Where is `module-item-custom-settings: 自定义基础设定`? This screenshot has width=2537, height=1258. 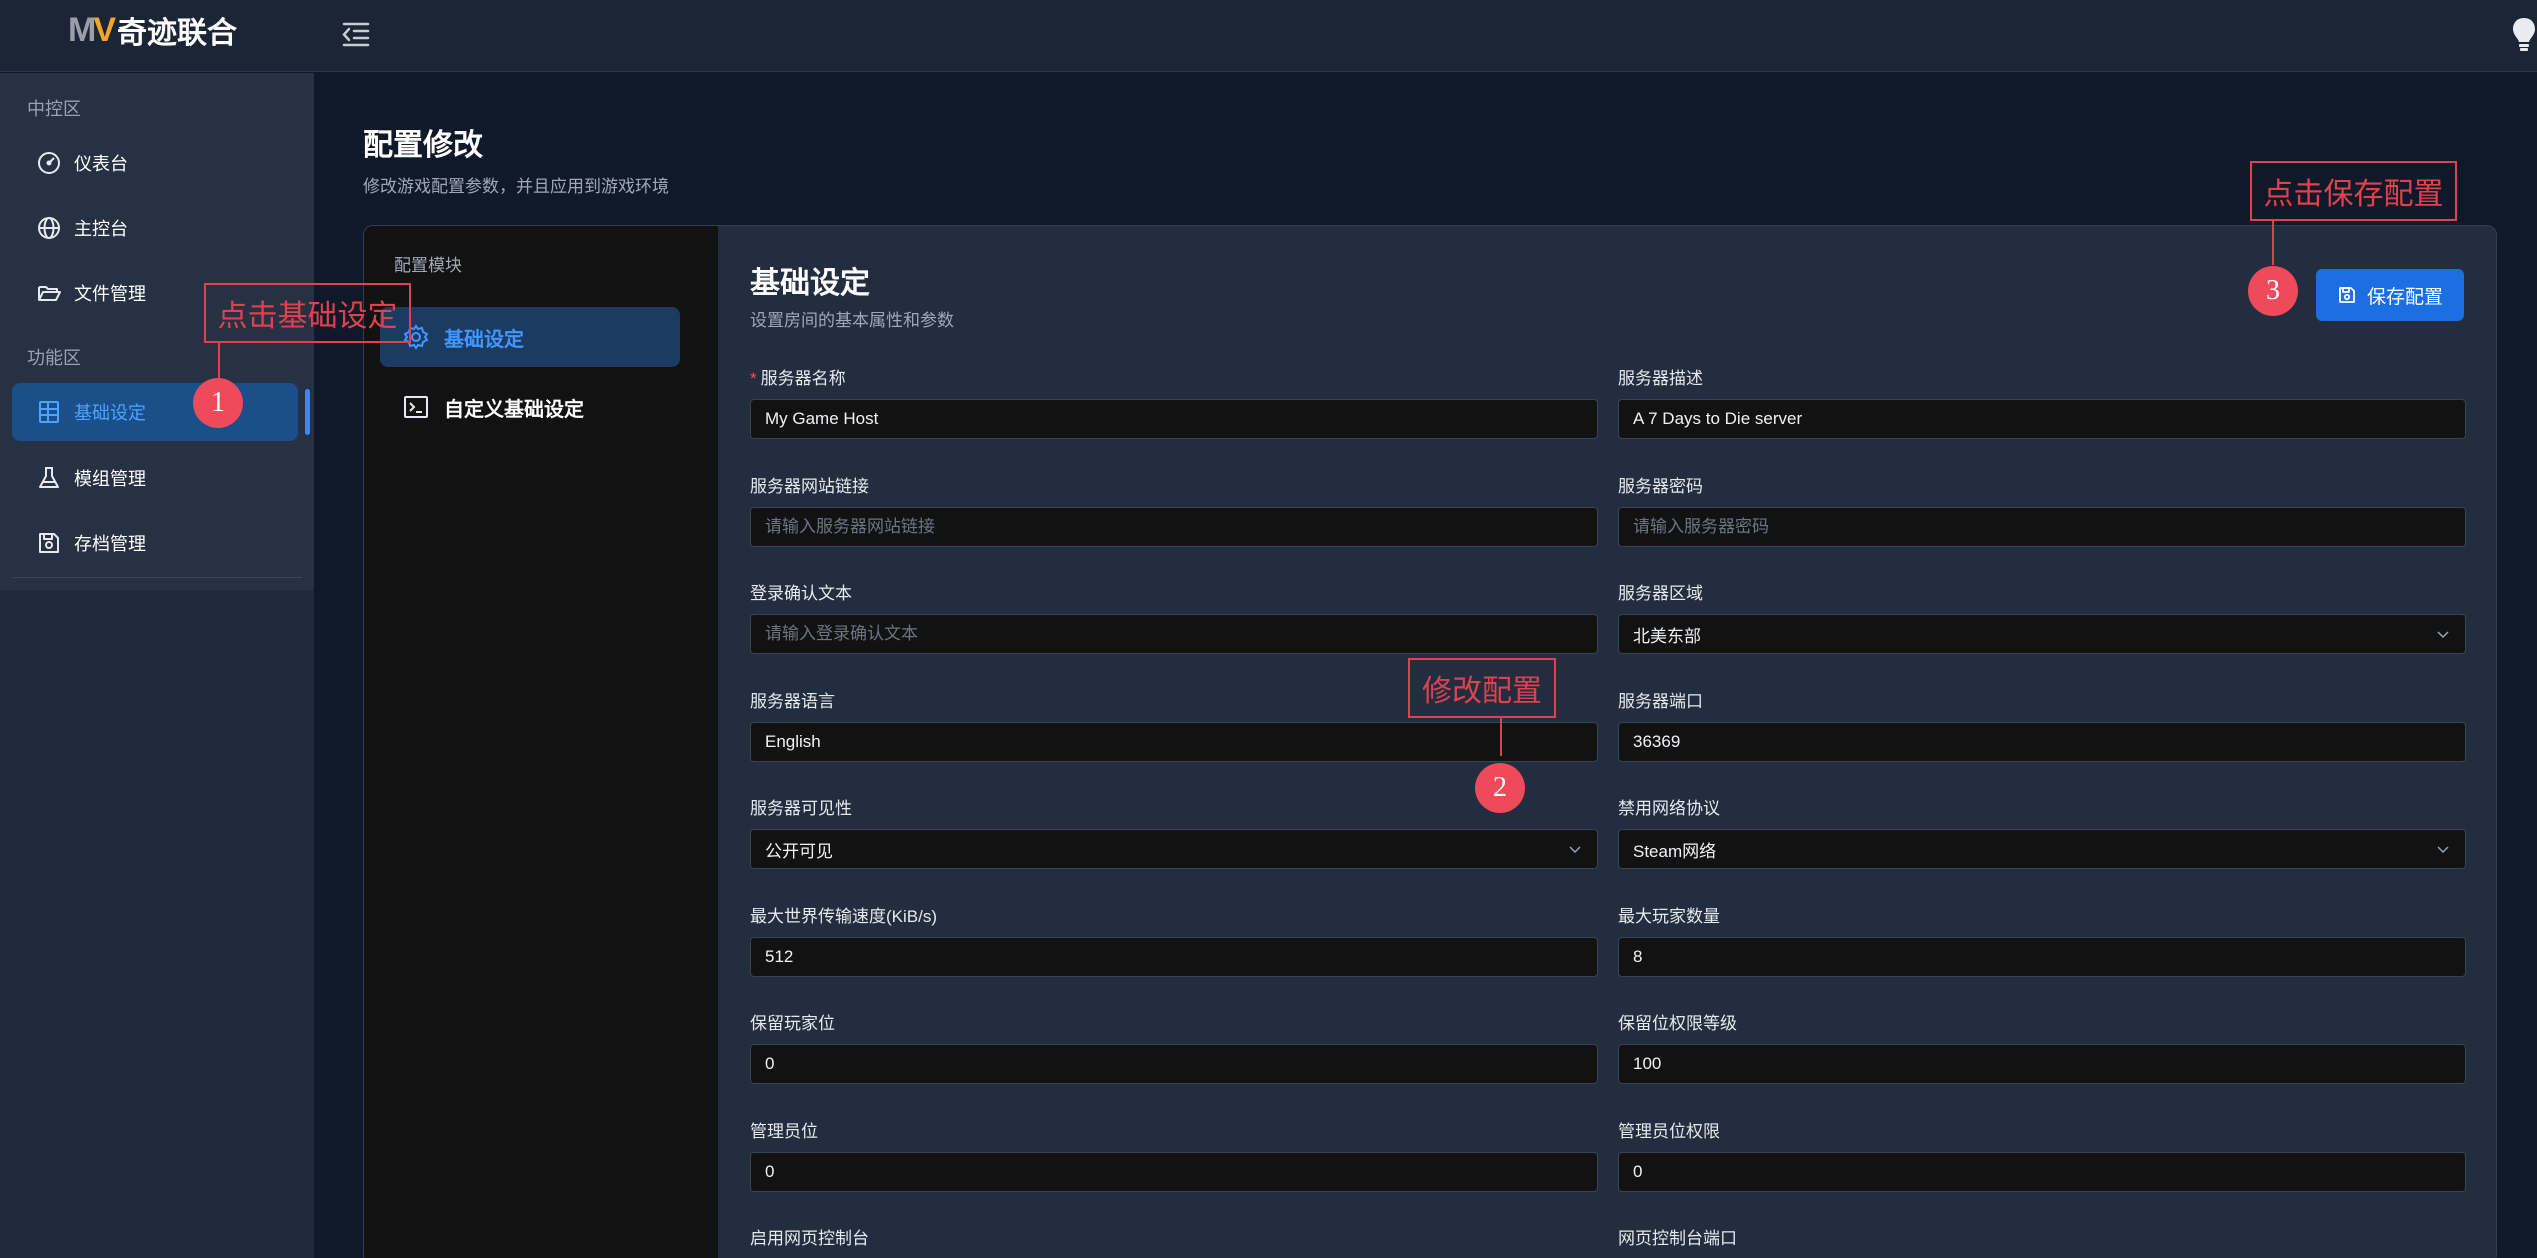 module-item-custom-settings: 自定义基础设定 is located at coordinates (530, 407).